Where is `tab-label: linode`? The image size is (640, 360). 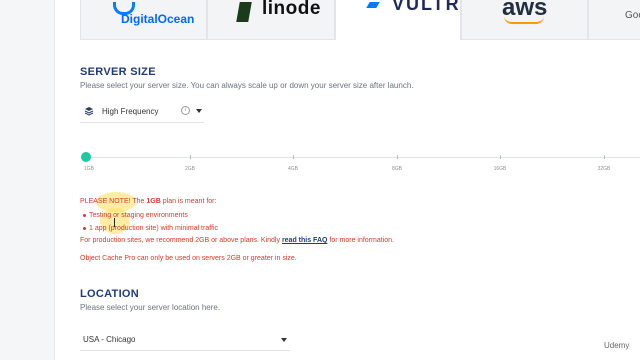 tab-label: linode is located at coordinates (291, 9).